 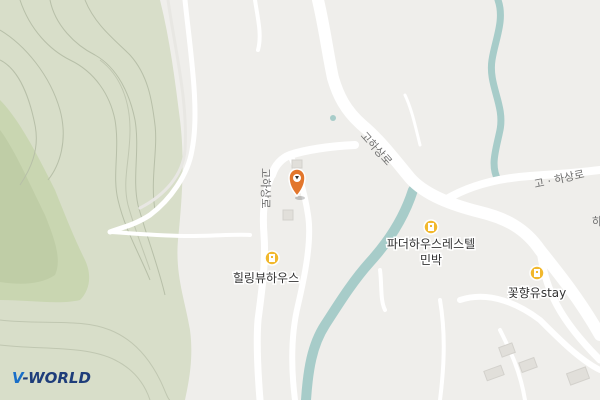 I want to click on poi-name: 꽃향유stay, so click(x=537, y=293).